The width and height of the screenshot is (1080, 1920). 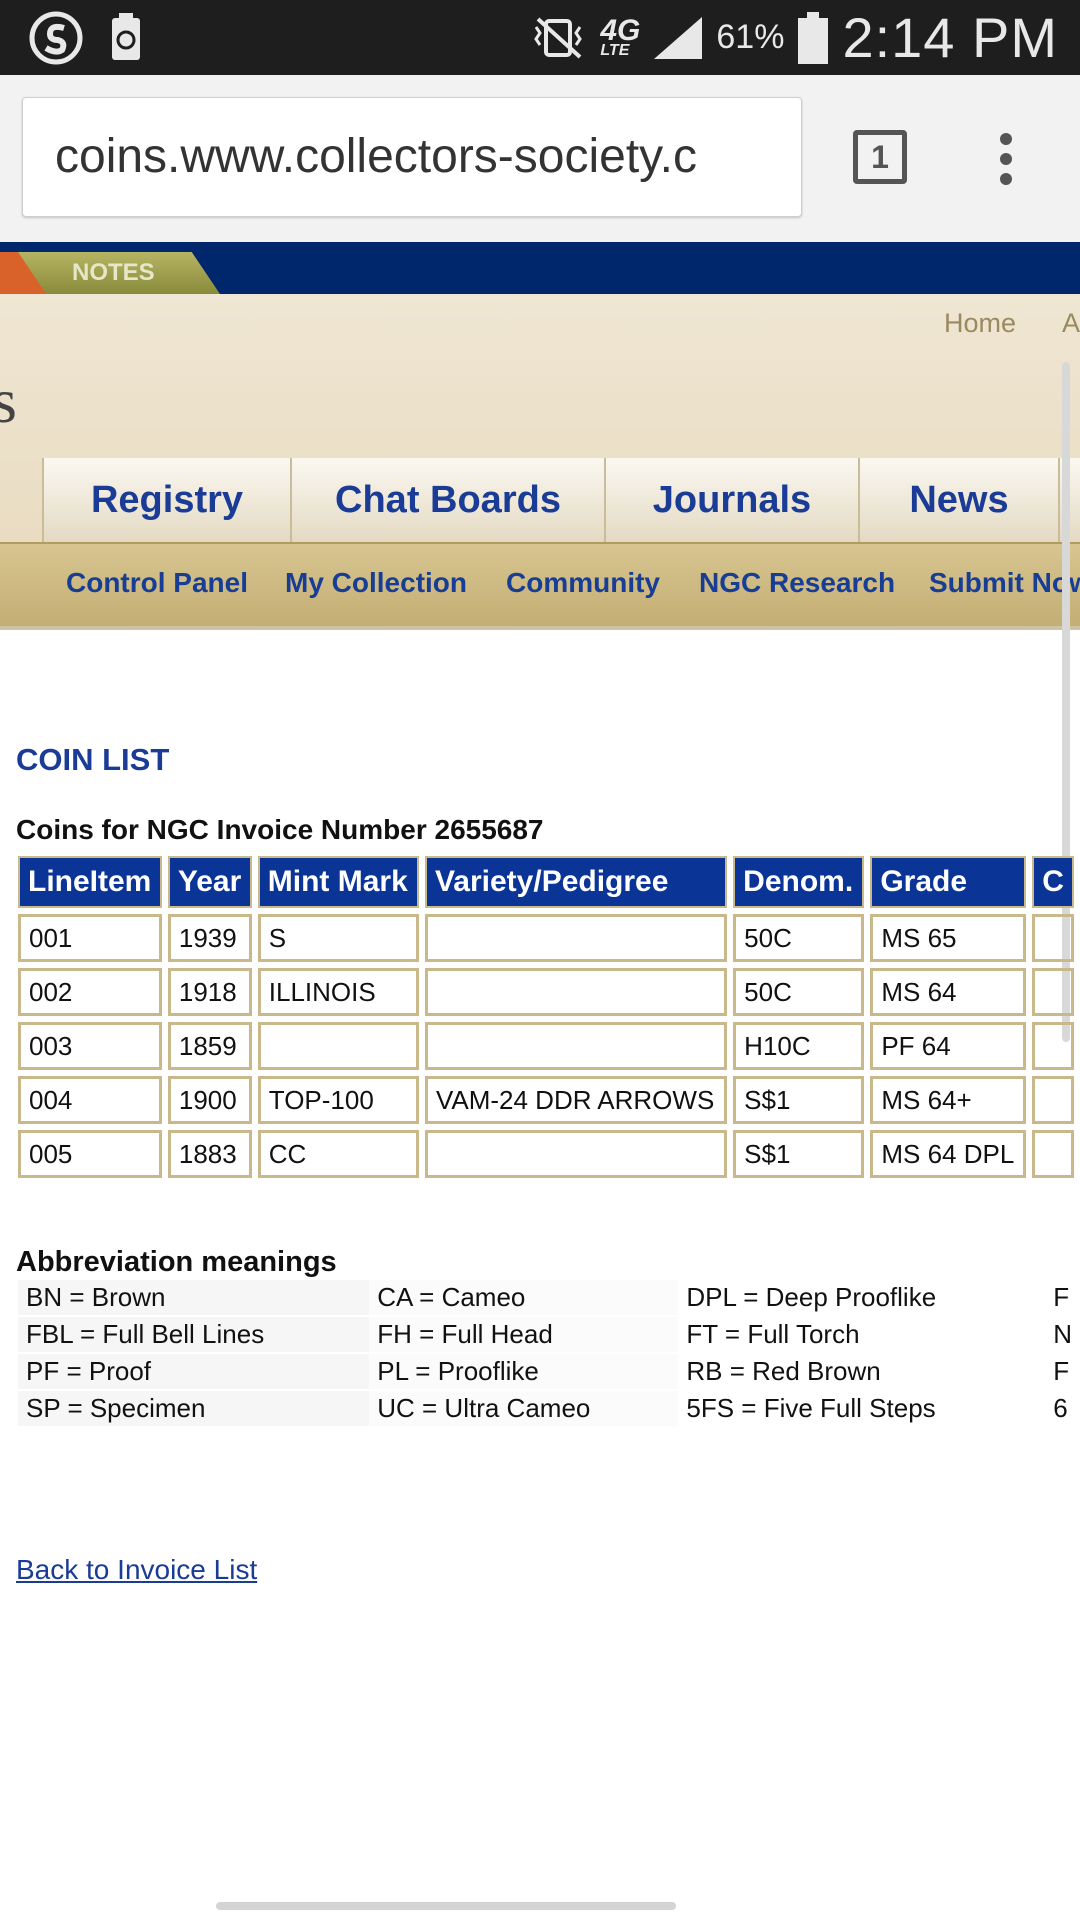 What do you see at coordinates (194, 1335) in the screenshot?
I see `abbr-cell: FBL = Full Bell Lines` at bounding box center [194, 1335].